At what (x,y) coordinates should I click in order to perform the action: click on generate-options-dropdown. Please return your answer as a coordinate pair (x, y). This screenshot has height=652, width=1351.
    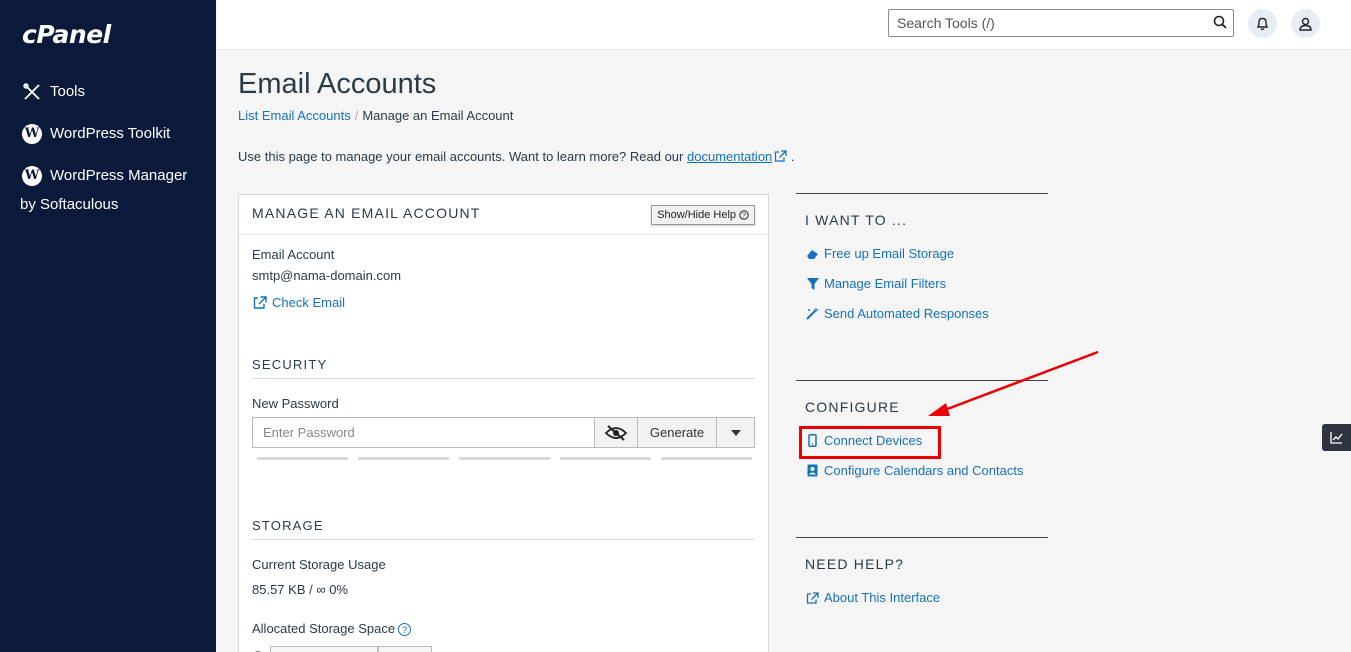
    Looking at the image, I should click on (735, 432).